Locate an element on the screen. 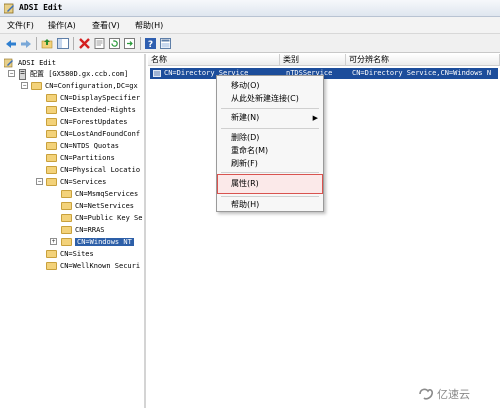  tree-node-connection: 配置 [GX580D.gx.ccb.com] is located at coordinates (73, 74).